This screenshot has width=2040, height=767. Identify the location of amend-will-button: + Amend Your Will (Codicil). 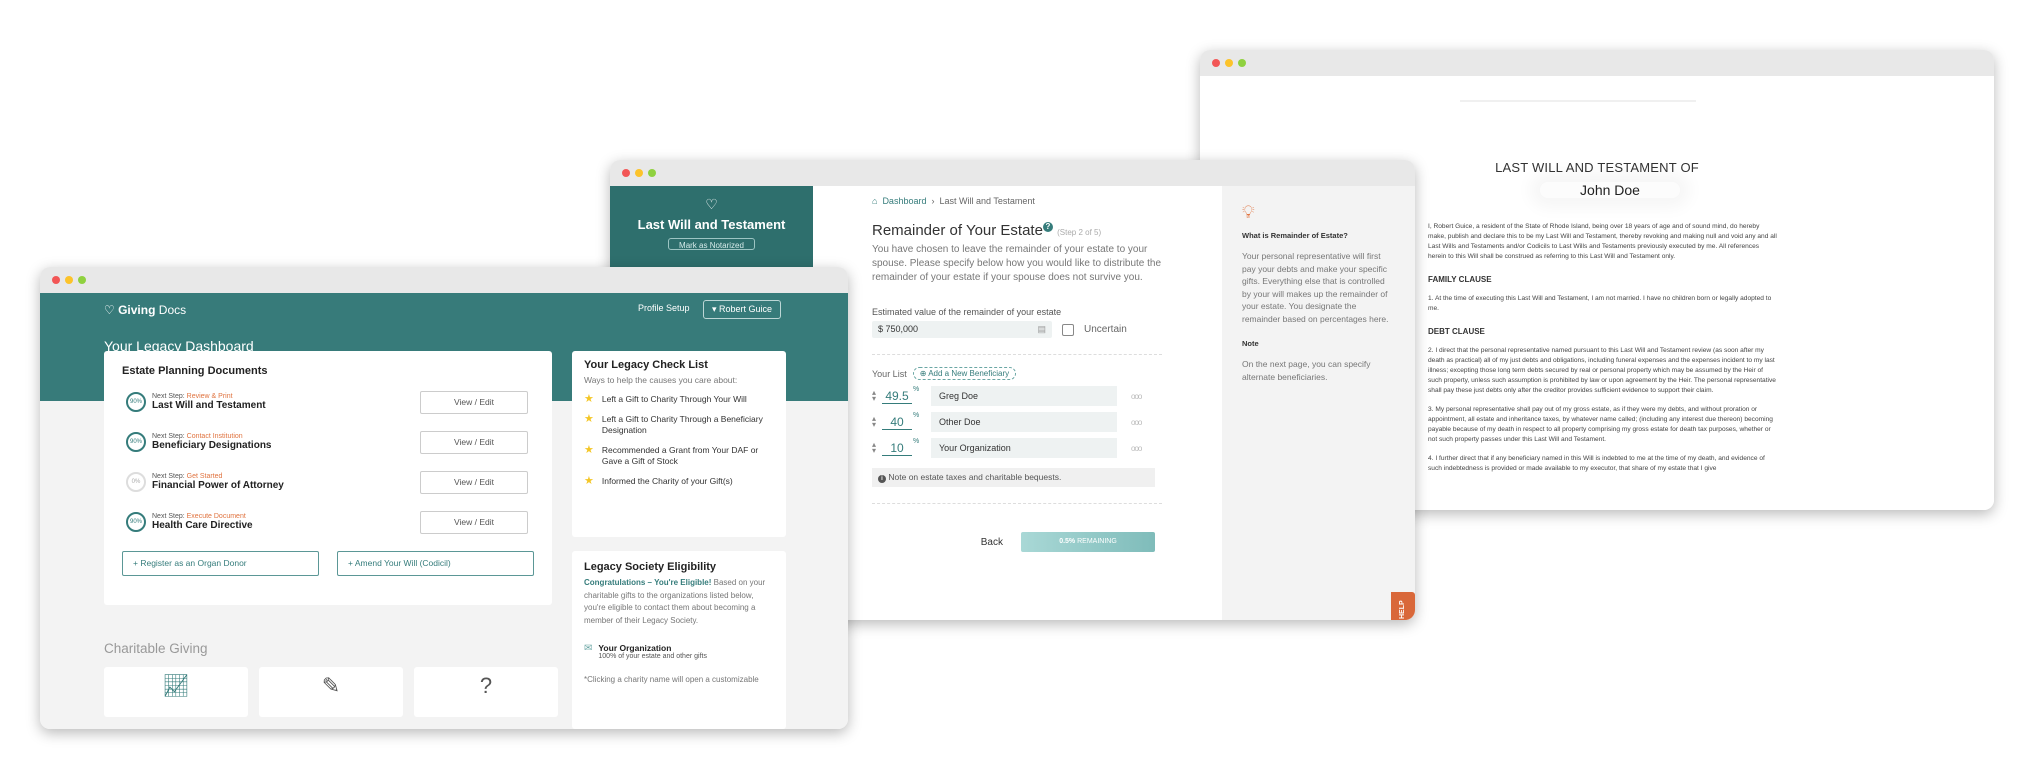
(435, 563).